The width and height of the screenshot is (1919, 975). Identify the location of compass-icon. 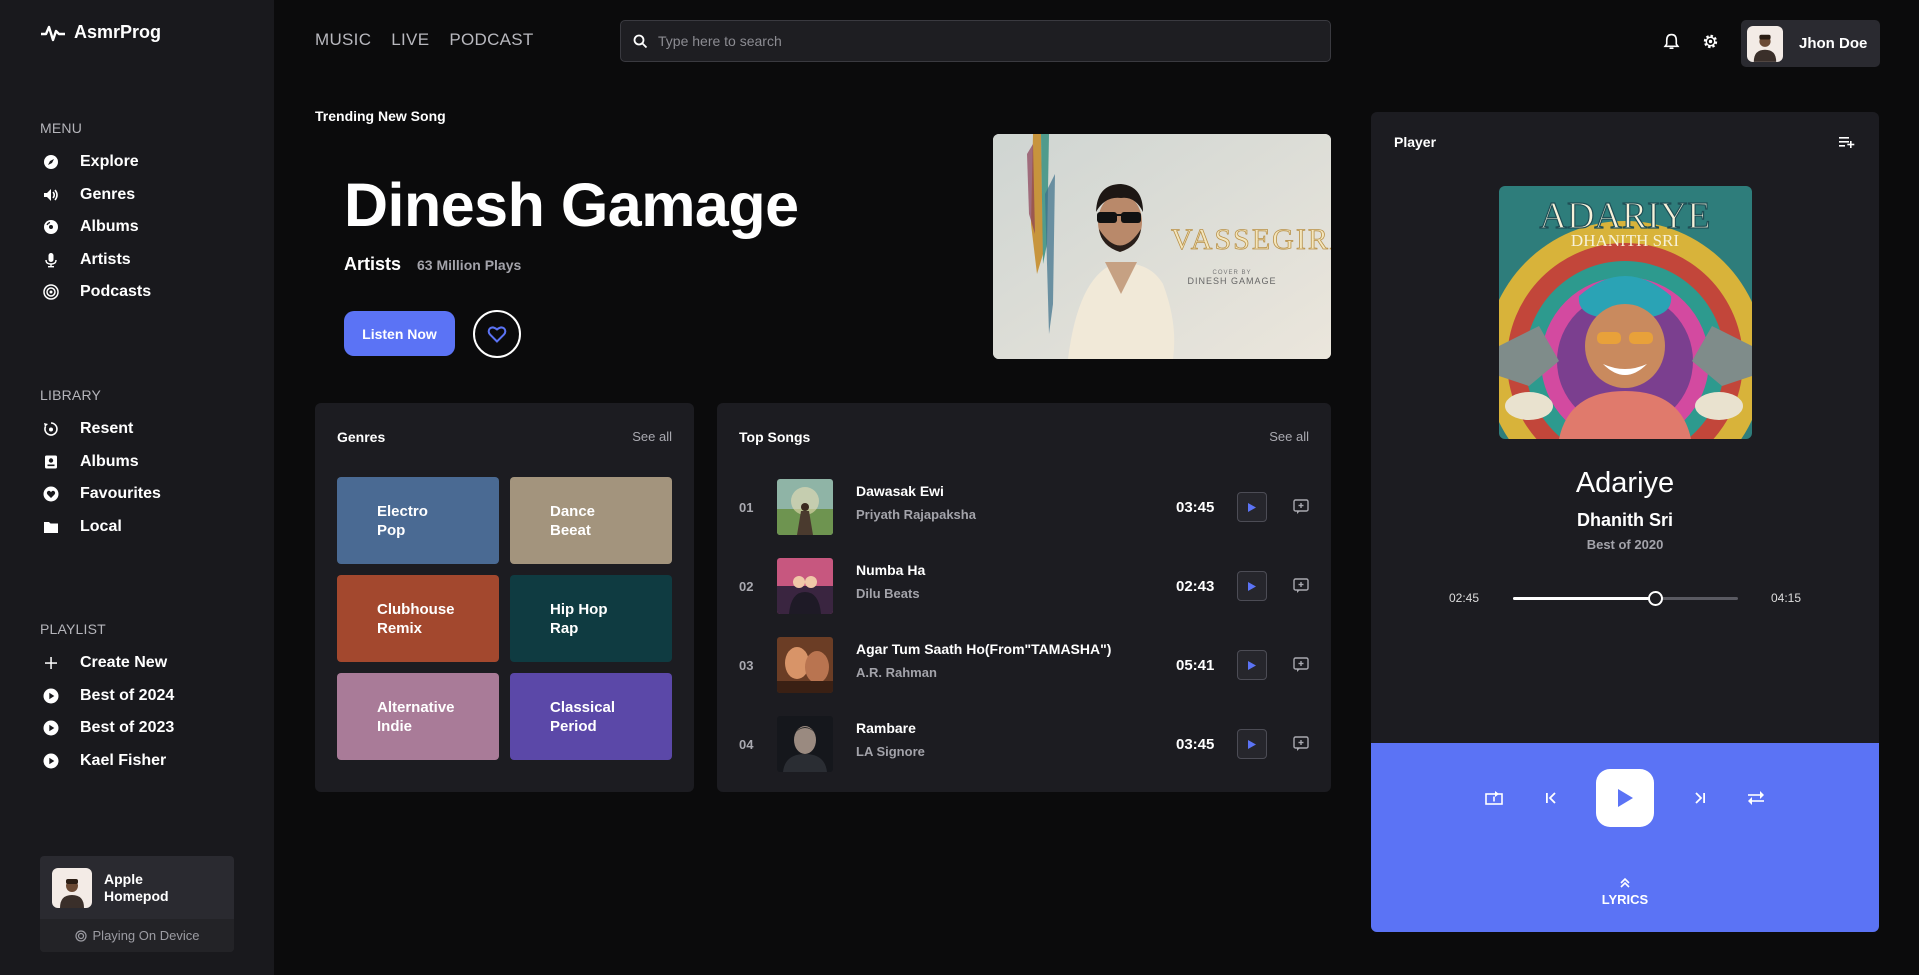
(51, 162).